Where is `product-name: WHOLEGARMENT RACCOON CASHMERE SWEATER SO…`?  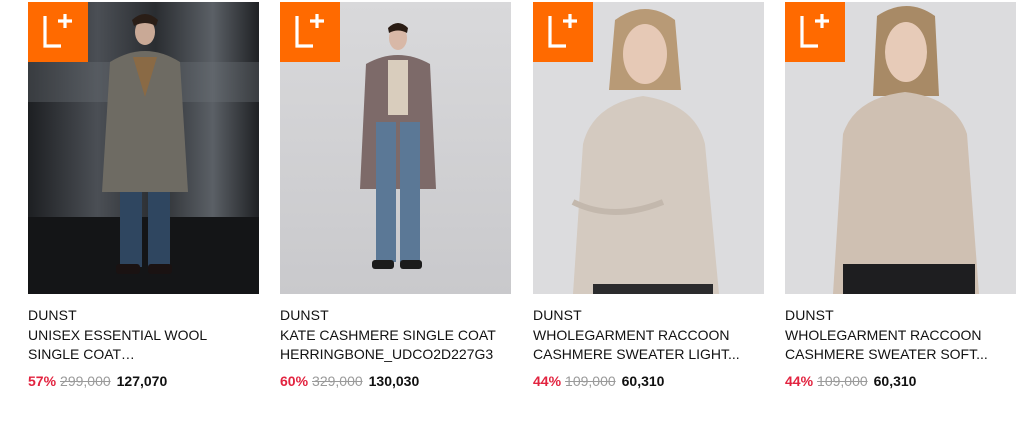
product-name: WHOLEGARMENT RACCOON CASHMERE SWEATER SO… is located at coordinates (899, 345).